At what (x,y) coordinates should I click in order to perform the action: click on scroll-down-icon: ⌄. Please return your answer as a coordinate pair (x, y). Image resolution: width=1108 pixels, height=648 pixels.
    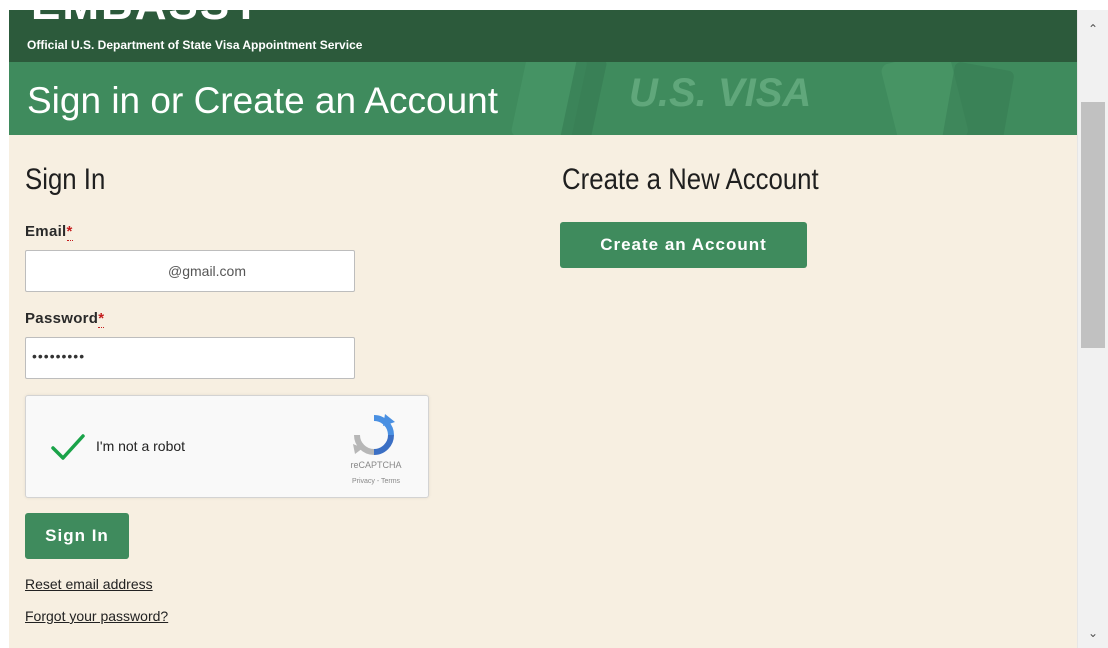
    Looking at the image, I should click on (1093, 633).